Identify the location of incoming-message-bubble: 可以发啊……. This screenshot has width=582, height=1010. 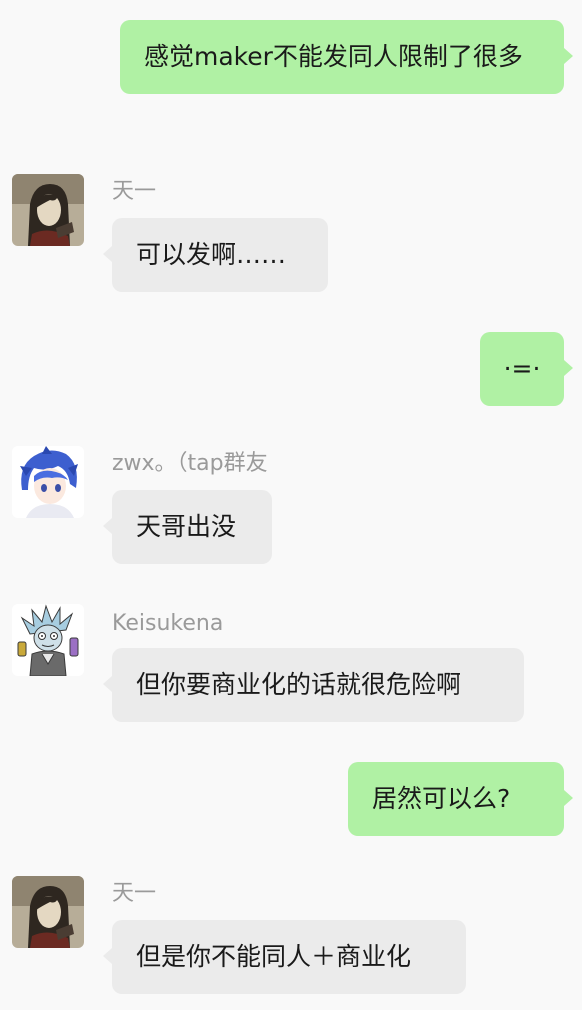
(215, 255).